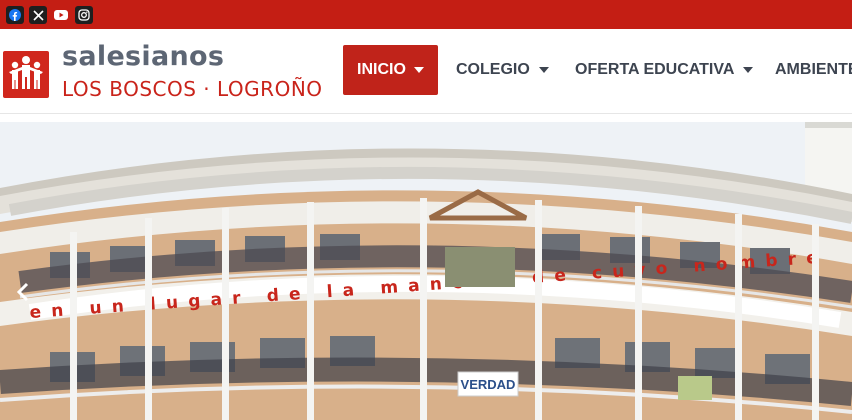 Image resolution: width=852 pixels, height=420 pixels. Describe the element at coordinates (381, 69) in the screenshot. I see `nav-item-label: INICIO` at that location.